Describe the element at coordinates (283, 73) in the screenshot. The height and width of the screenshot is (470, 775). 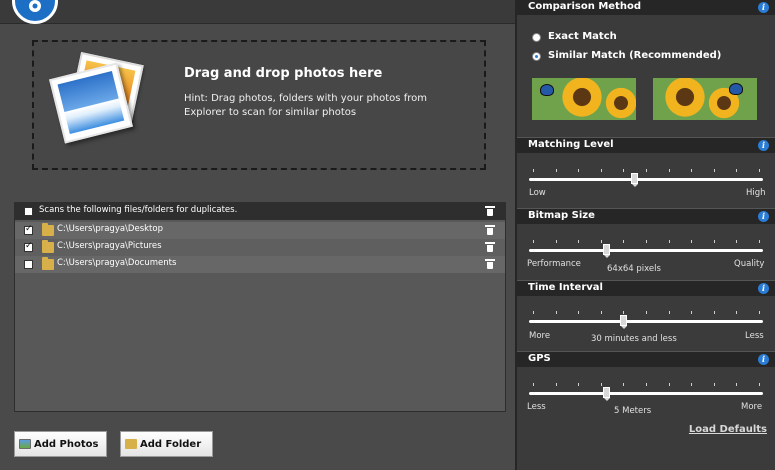
I see `drop-zone-title: Drag and drop photos here` at that location.